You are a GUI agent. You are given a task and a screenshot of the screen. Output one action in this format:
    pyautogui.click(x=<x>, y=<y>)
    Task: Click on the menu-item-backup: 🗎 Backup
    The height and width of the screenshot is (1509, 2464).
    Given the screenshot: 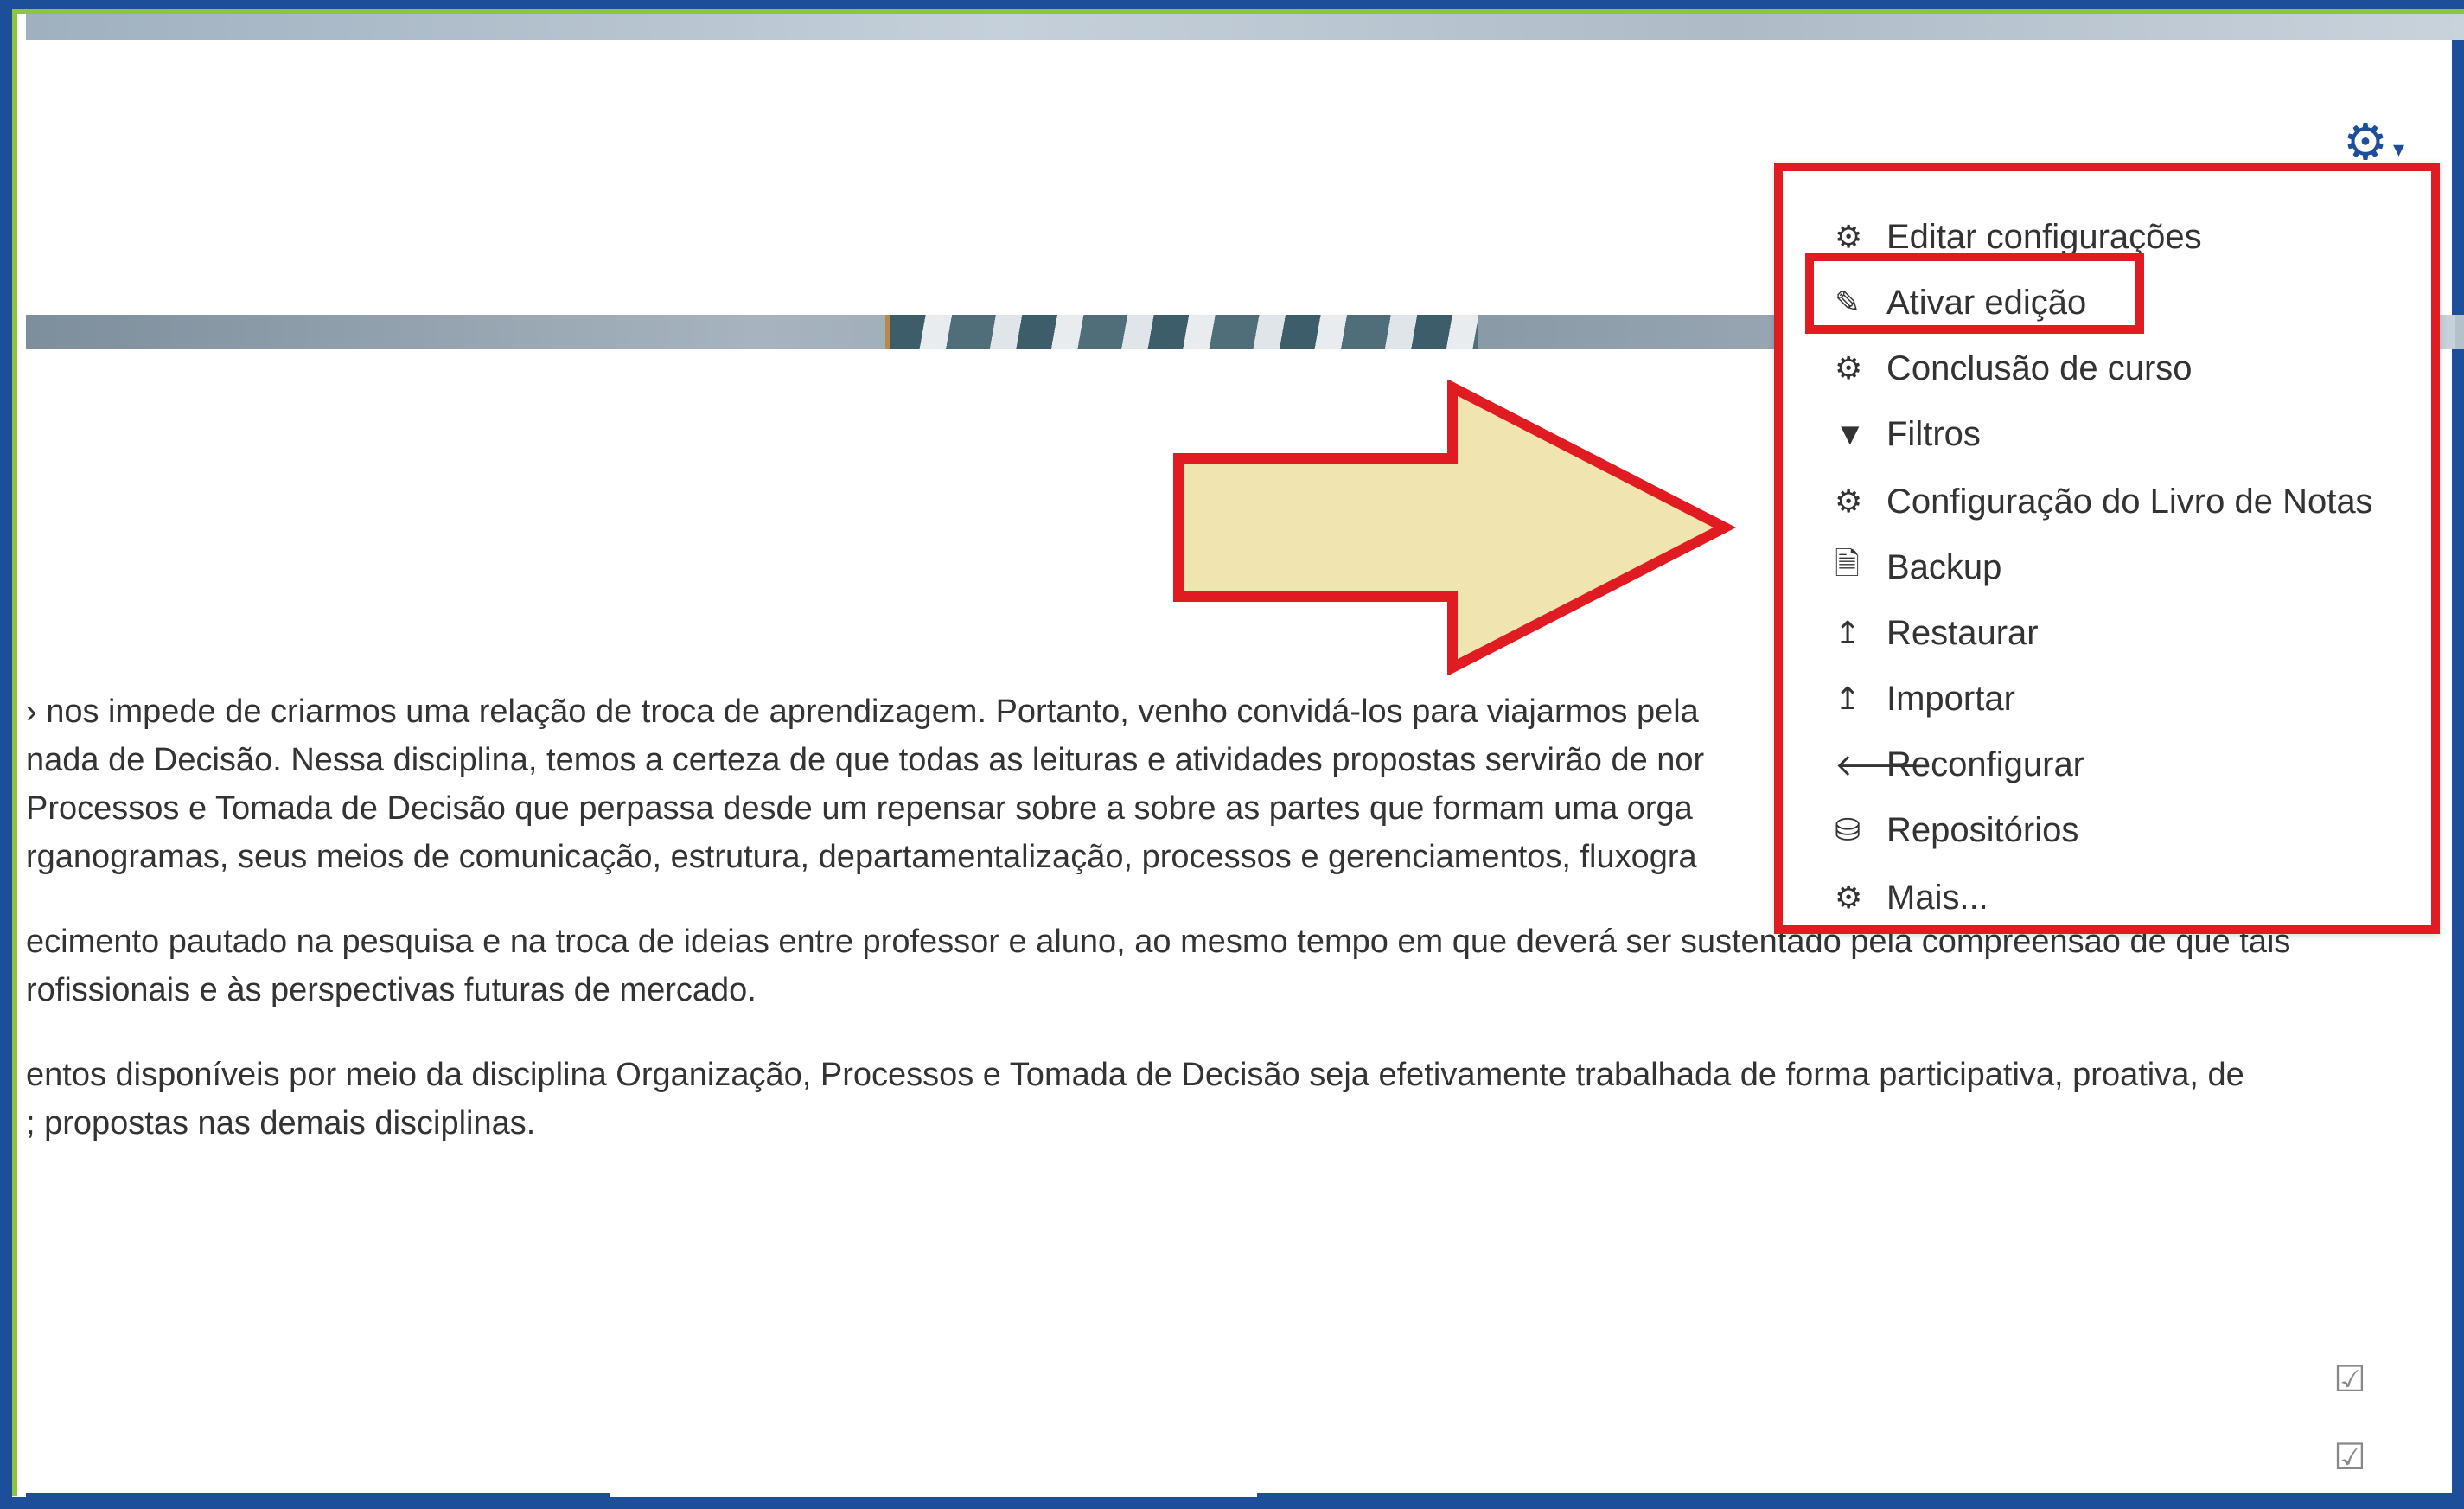 What is the action you would take?
    pyautogui.click(x=1918, y=567)
    